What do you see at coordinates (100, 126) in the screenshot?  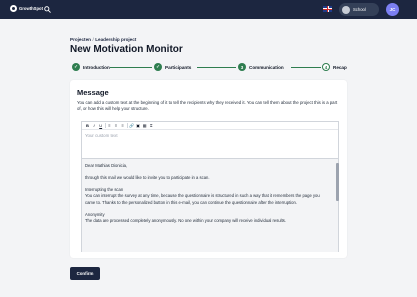 I see `underline-button: U` at bounding box center [100, 126].